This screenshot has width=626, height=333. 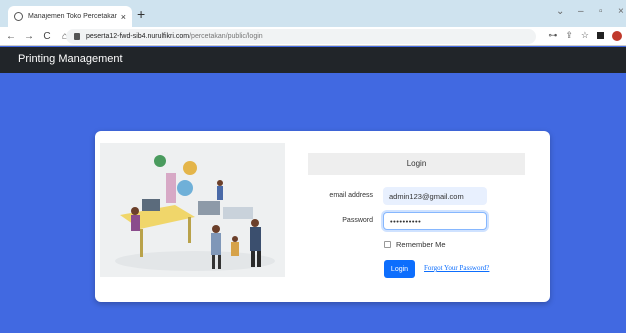 What do you see at coordinates (621, 11) in the screenshot?
I see `close-window-icon: ×` at bounding box center [621, 11].